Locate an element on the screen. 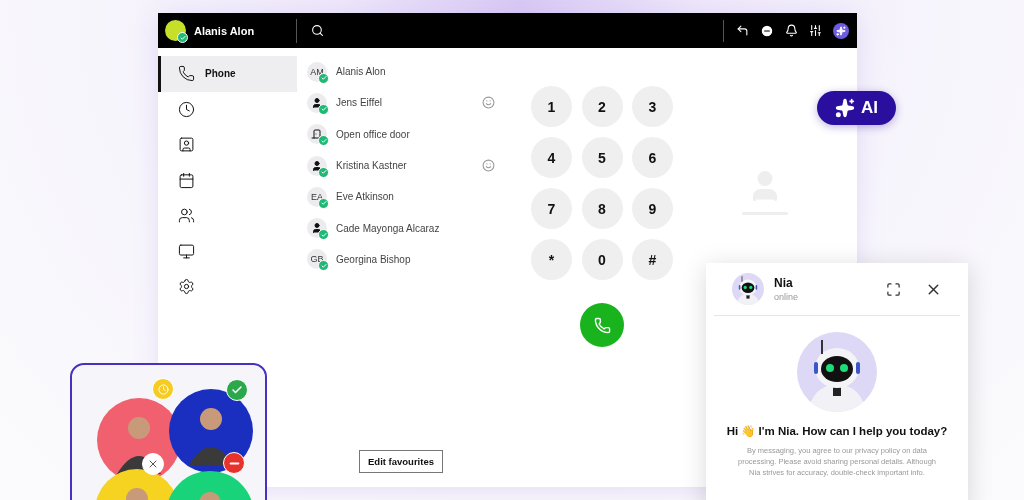 The height and width of the screenshot is (500, 1024). sliders-icon is located at coordinates (815, 30).